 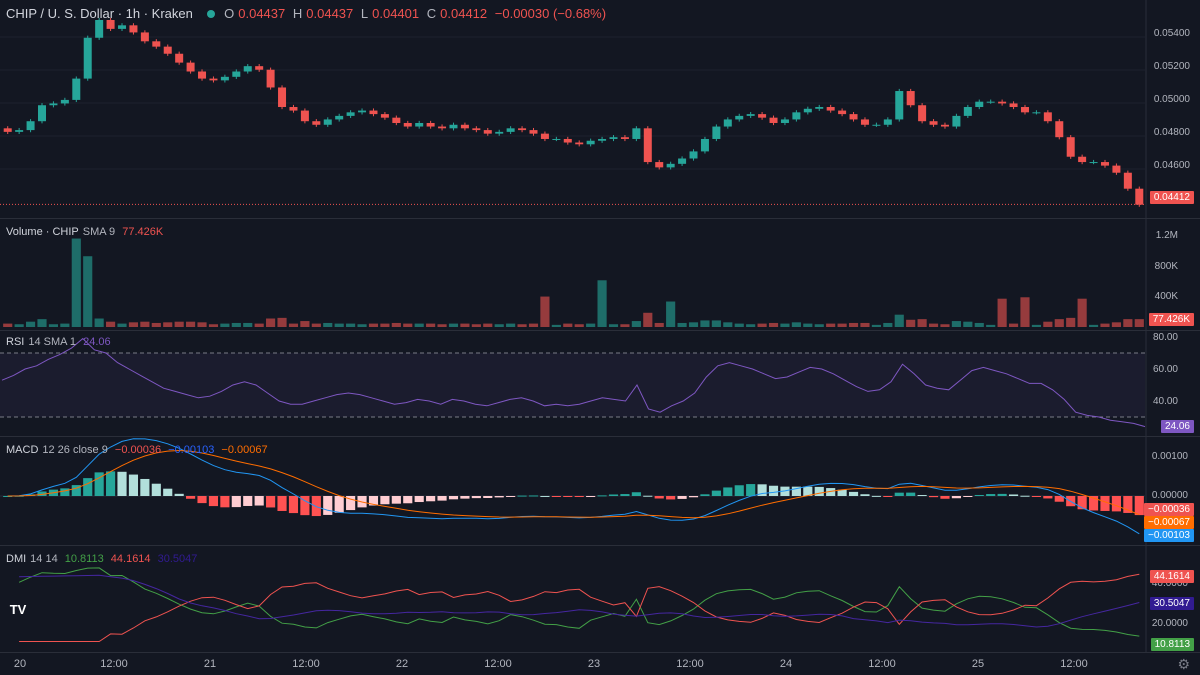 What do you see at coordinates (600, 652) in the screenshot?
I see `time-axis-separator` at bounding box center [600, 652].